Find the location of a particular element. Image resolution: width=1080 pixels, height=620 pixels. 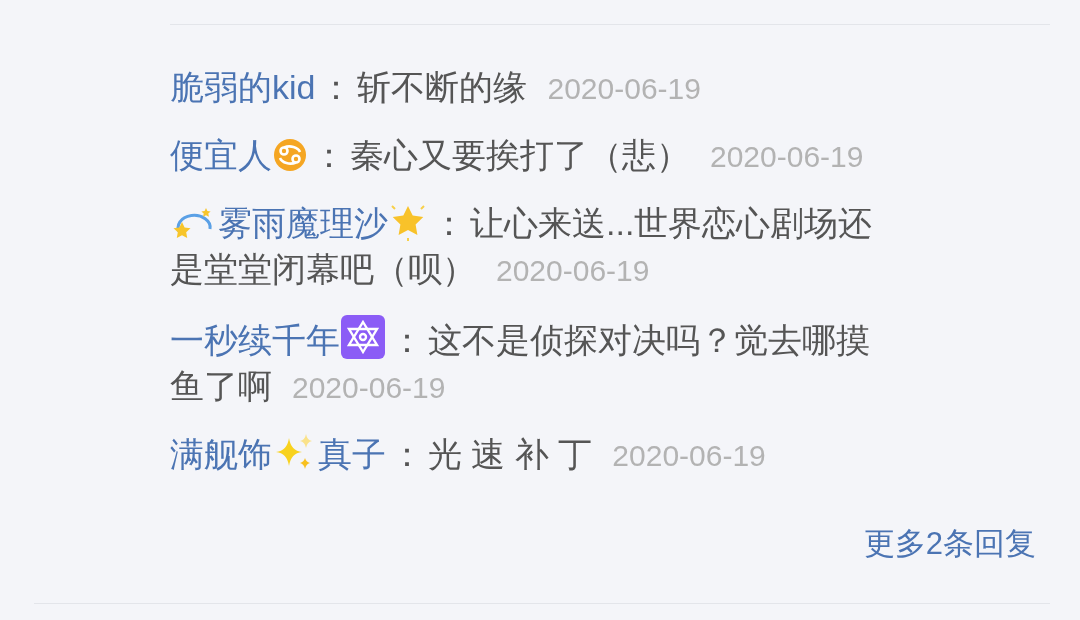

username: 满舰饰 is located at coordinates (221, 454).